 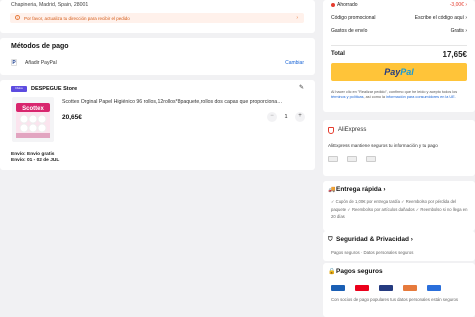 I want to click on increase-quantity-button: +, so click(x=300, y=117).